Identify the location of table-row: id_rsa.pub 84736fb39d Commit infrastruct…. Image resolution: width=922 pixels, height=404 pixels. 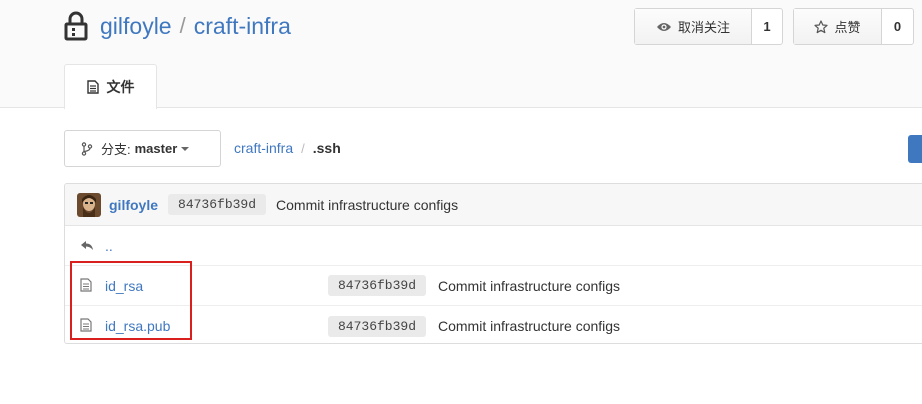
(493, 324).